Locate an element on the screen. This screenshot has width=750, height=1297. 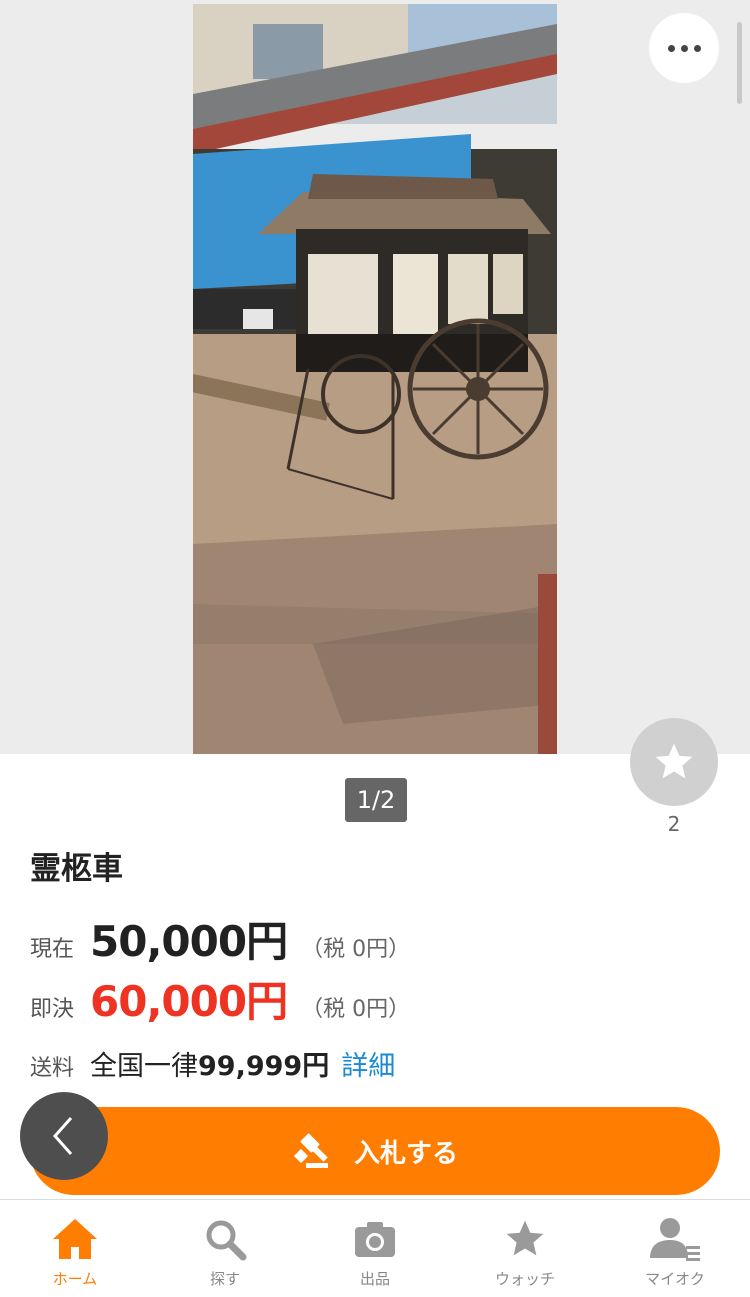
tab-sell-label: 出品 is located at coordinates (374, 1279).